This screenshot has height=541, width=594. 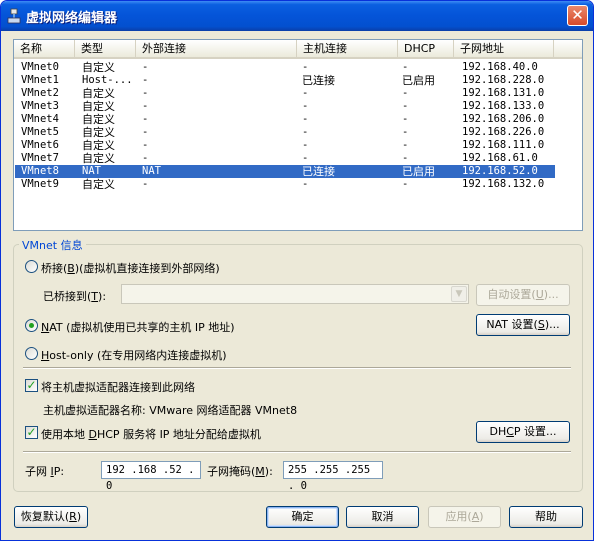 What do you see at coordinates (73, 516) in the screenshot?
I see `restore-hotkey: R` at bounding box center [73, 516].